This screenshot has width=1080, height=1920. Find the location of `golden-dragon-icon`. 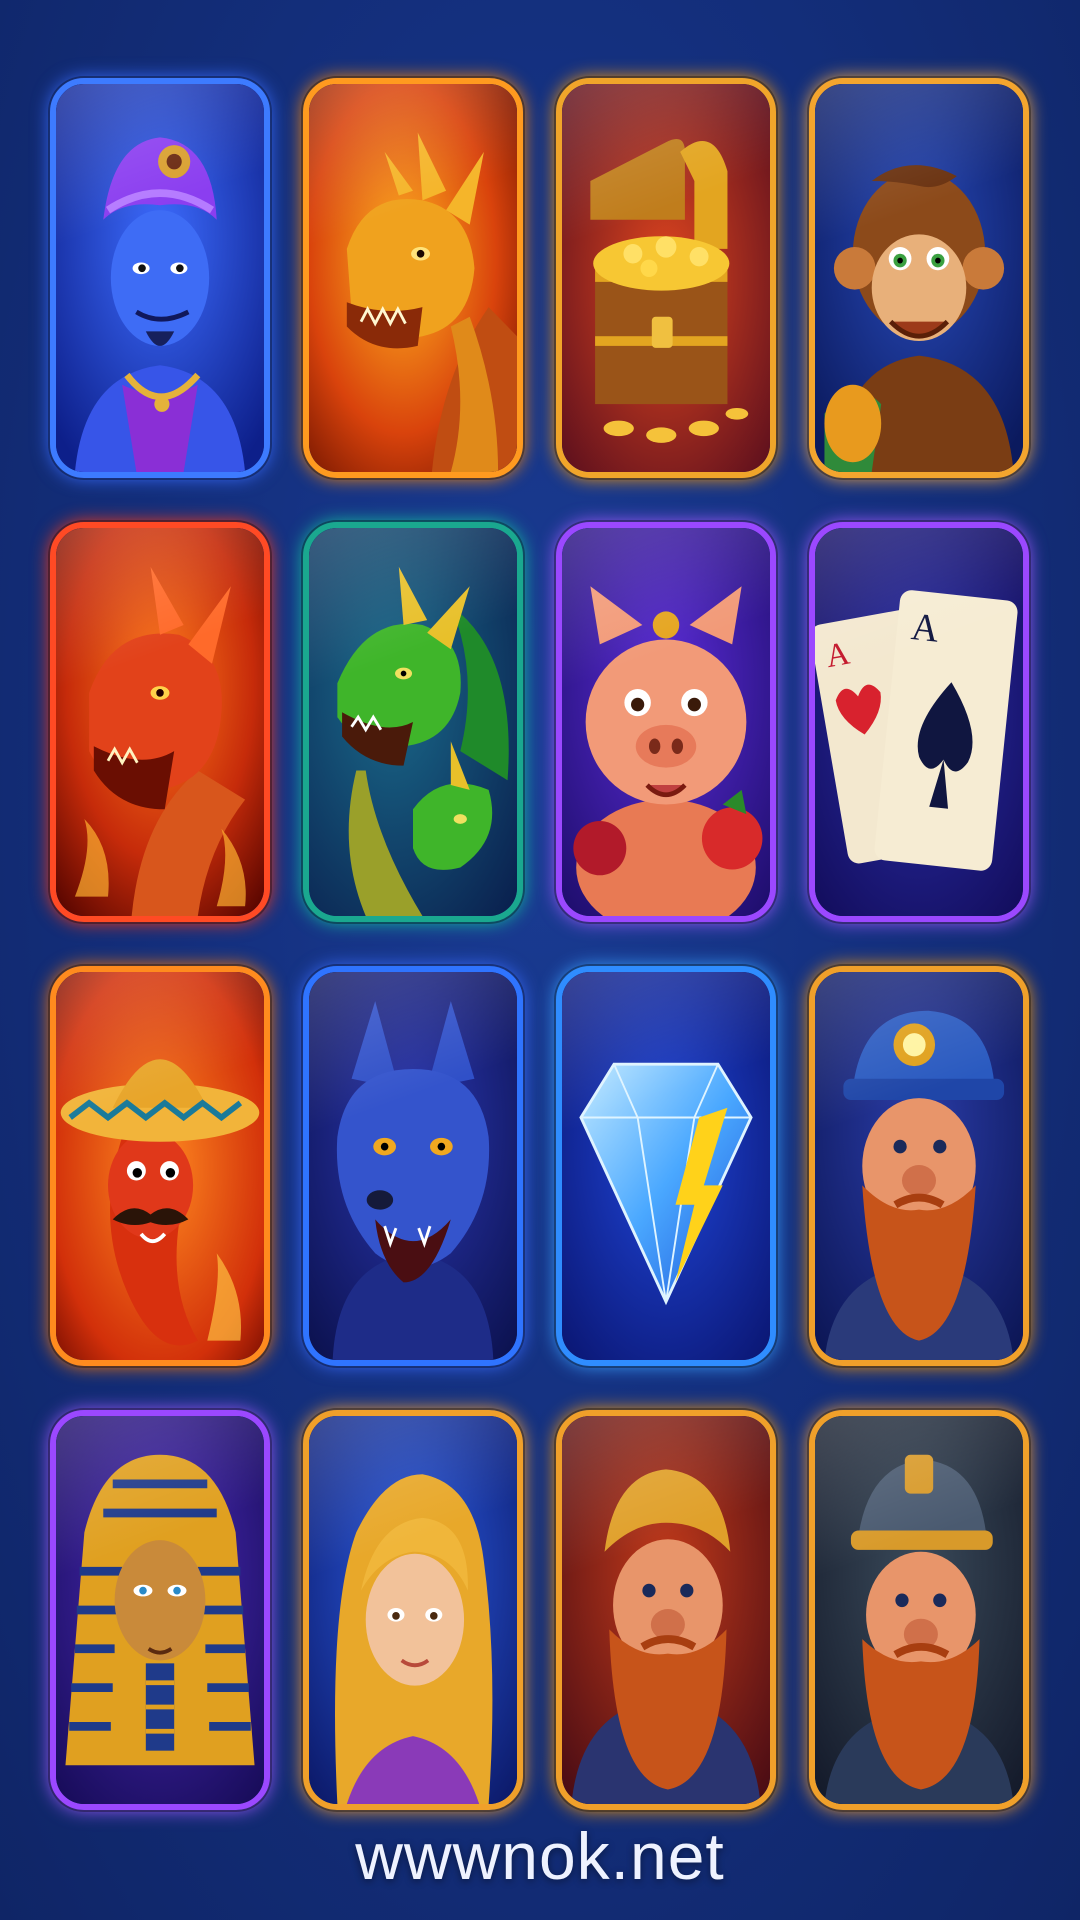

golden-dragon-icon is located at coordinates (413, 278).